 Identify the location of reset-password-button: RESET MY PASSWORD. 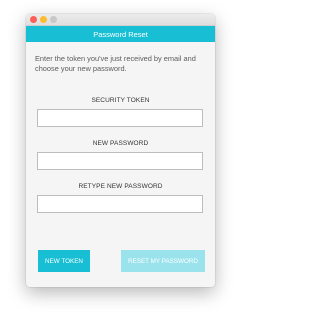
(163, 261).